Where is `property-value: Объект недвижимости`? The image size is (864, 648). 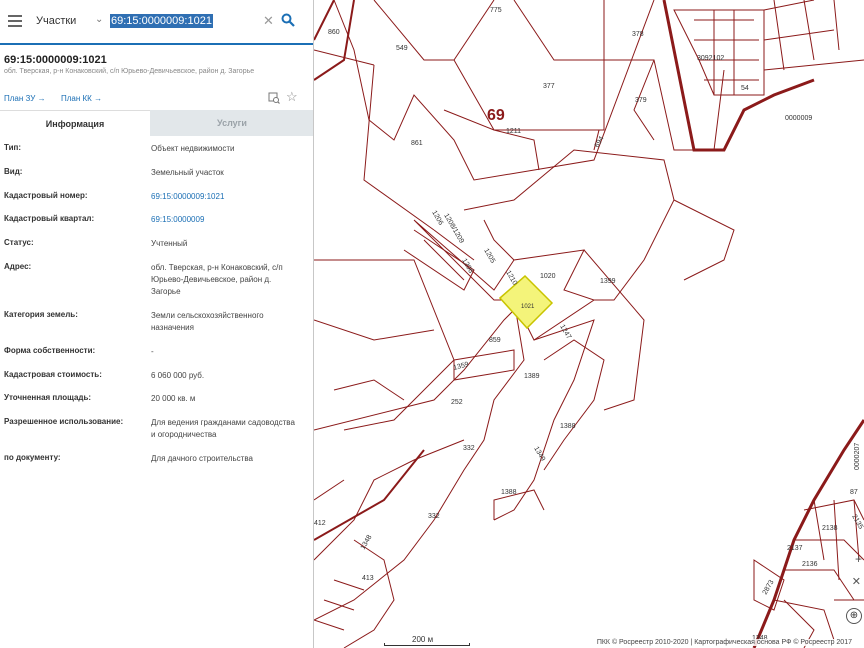 property-value: Объект недвижимости is located at coordinates (193, 148).